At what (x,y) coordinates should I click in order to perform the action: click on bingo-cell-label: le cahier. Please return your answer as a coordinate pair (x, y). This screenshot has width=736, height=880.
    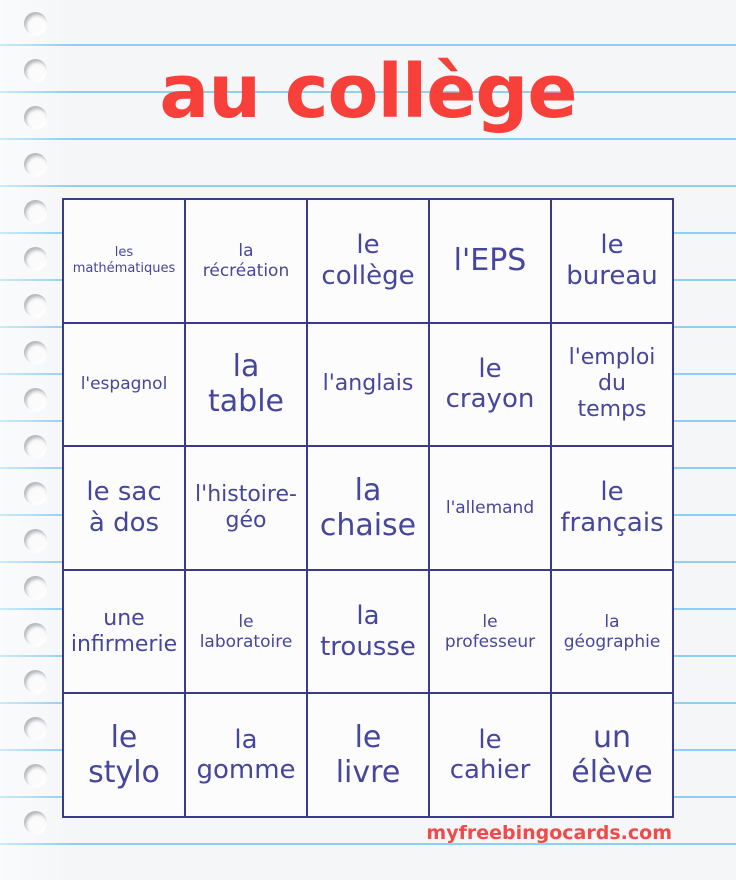
    Looking at the image, I should click on (490, 755).